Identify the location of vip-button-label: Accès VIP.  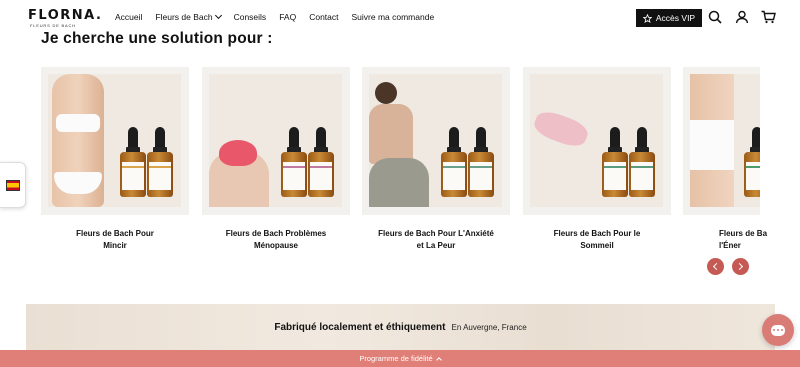
(675, 18).